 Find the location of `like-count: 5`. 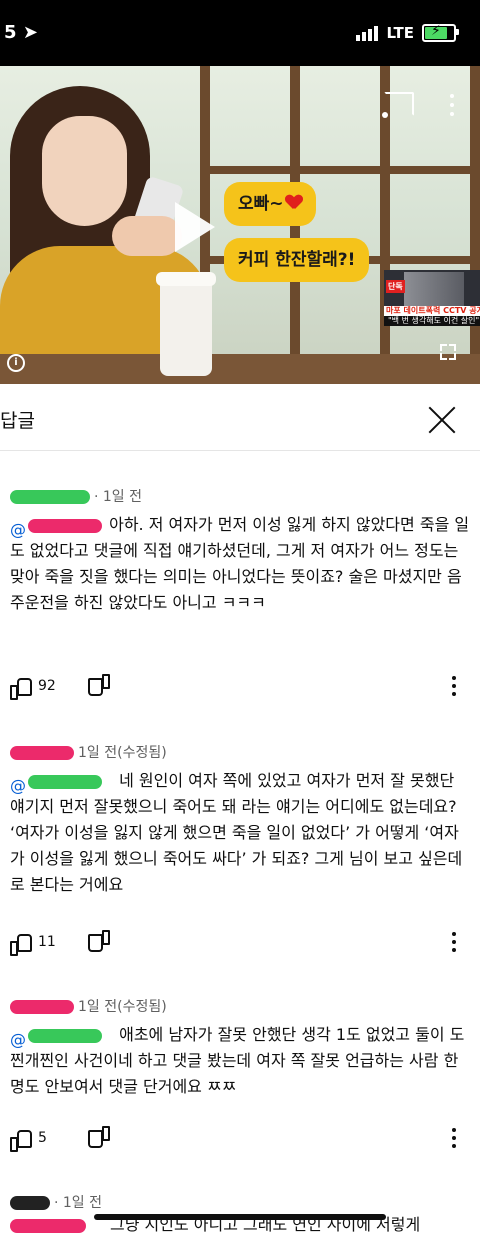

like-count: 5 is located at coordinates (42, 1138).